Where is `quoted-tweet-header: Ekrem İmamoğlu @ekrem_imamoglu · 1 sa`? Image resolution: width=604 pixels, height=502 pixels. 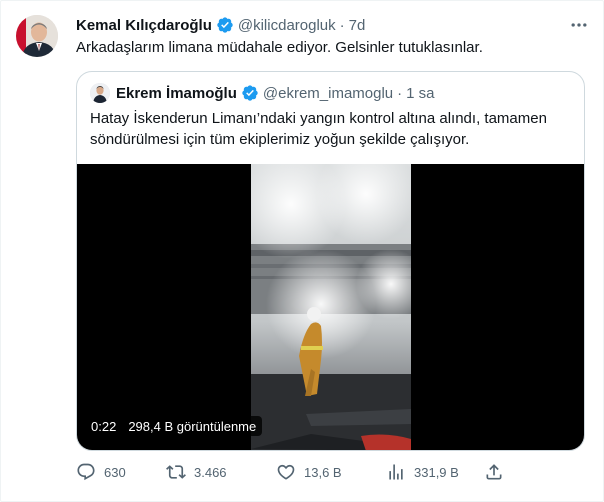 quoted-tweet-header: Ekrem İmamoğlu @ekrem_imamoglu · 1 sa is located at coordinates (262, 93).